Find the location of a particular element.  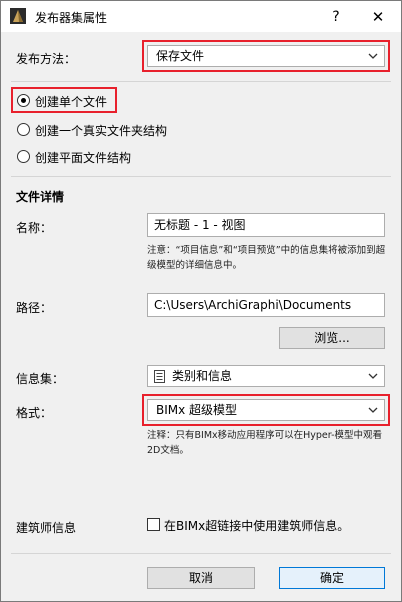

name-label: 名称： is located at coordinates (34, 228).